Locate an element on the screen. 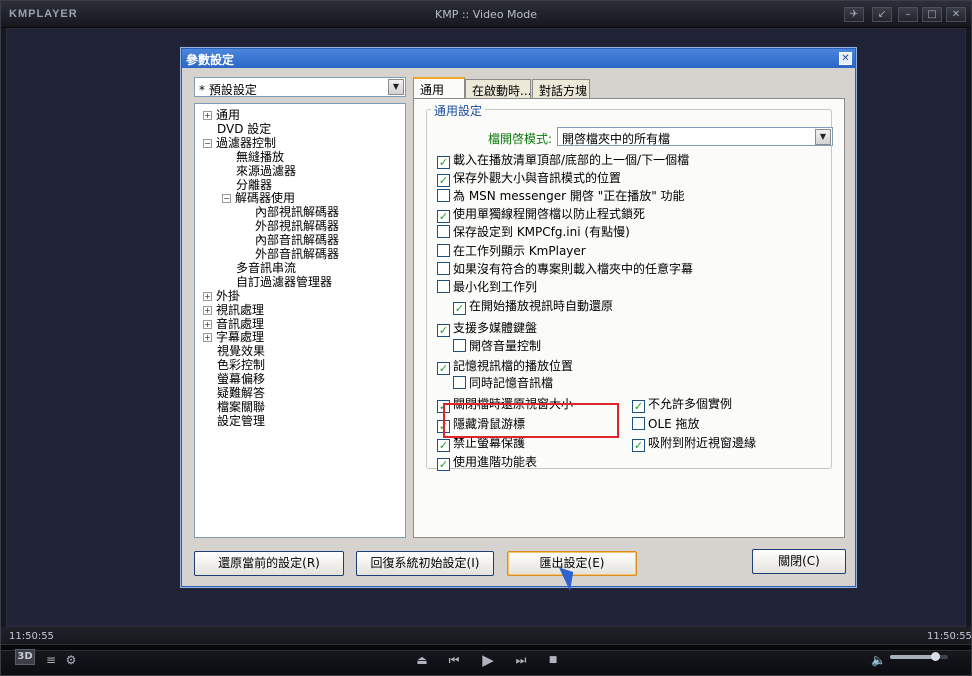  open-mode-dropdown: 開啓檔夾中的所有檔 ▼ is located at coordinates (695, 136).